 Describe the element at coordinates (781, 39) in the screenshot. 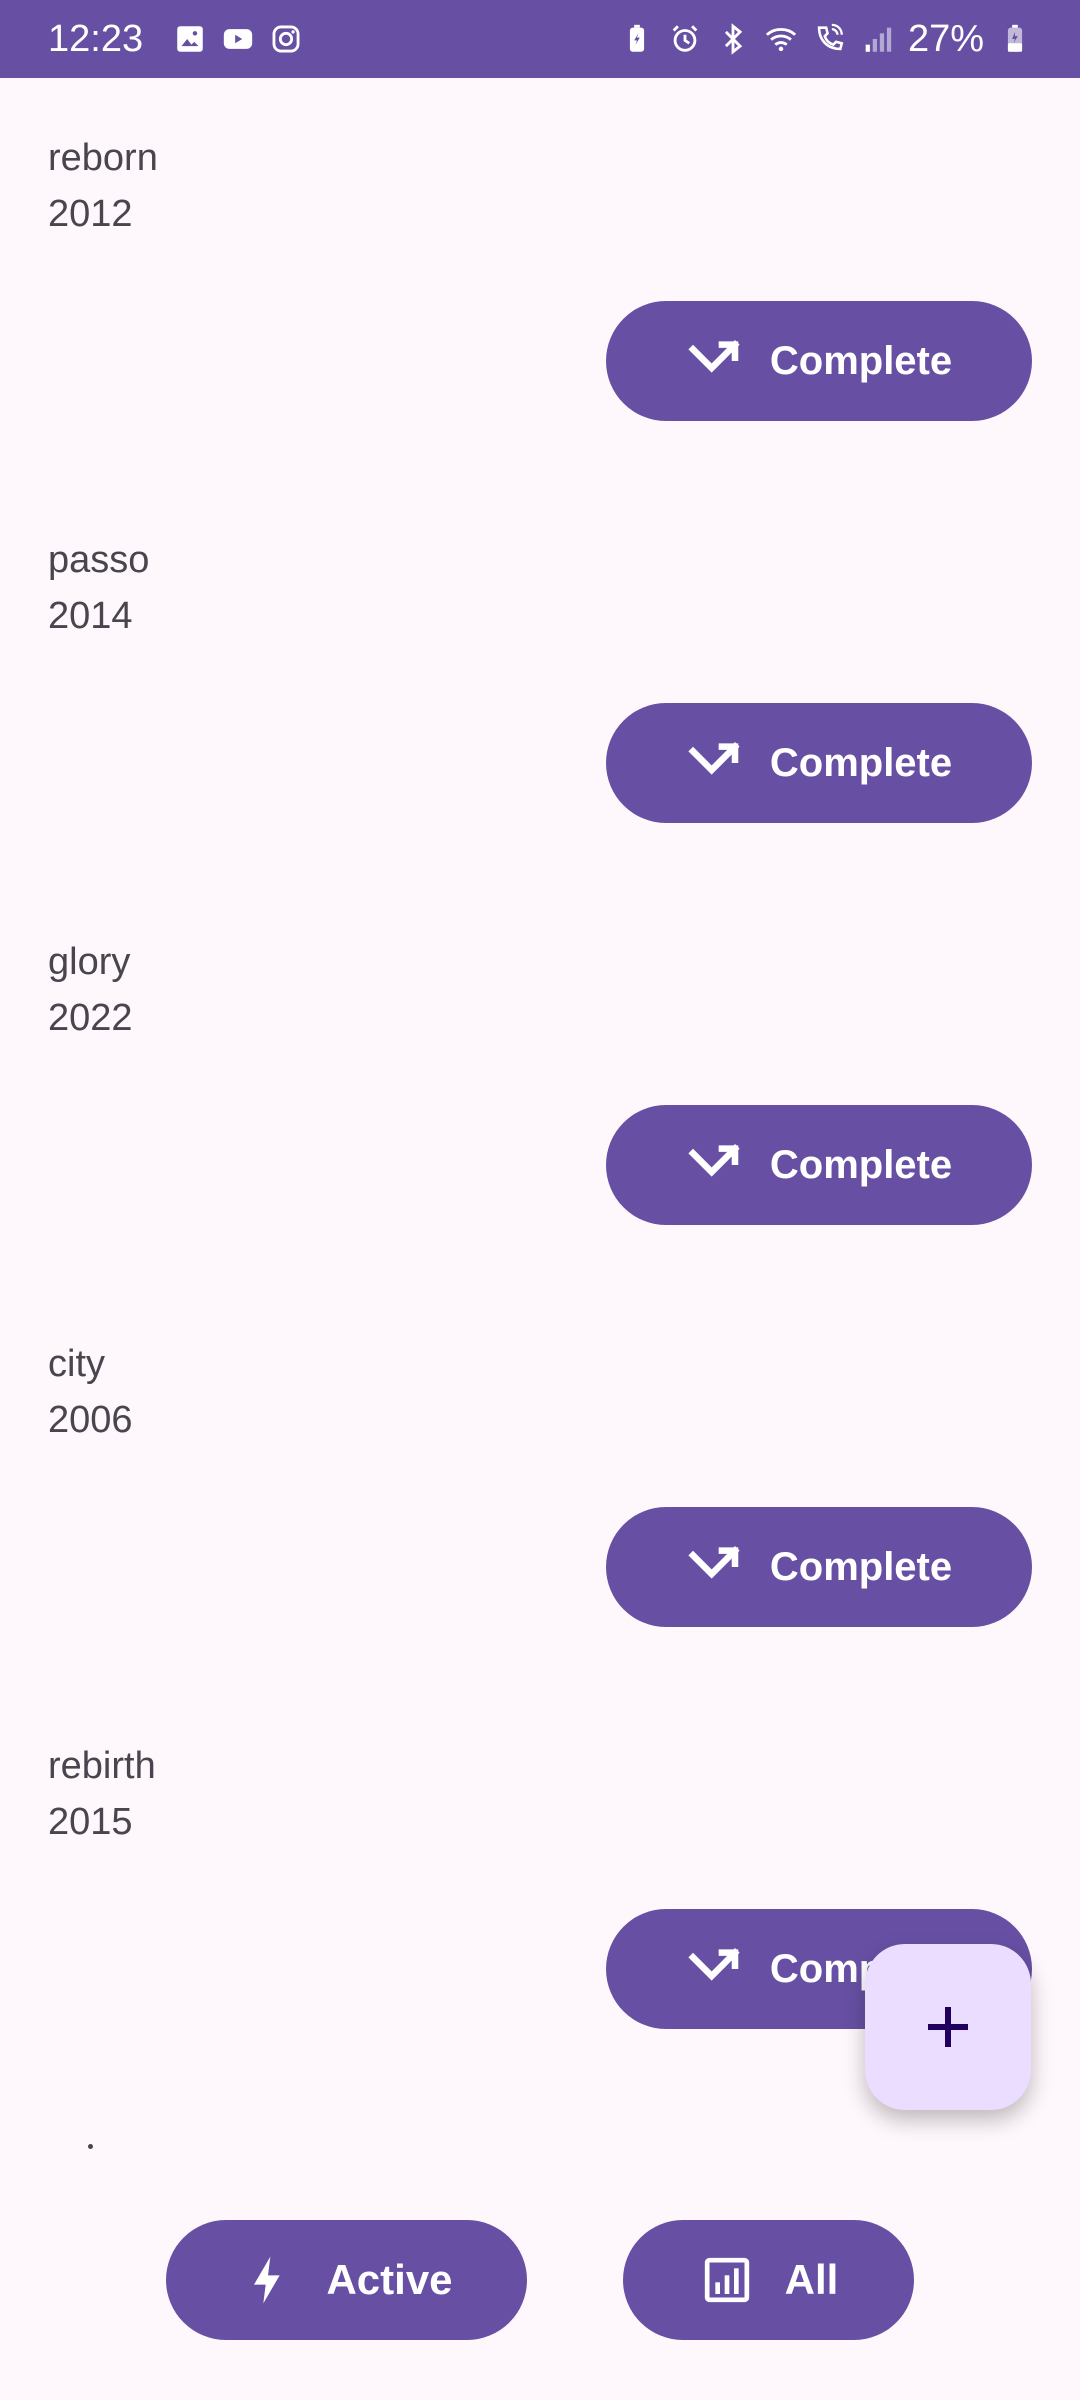

I see `wifi-icon` at that location.